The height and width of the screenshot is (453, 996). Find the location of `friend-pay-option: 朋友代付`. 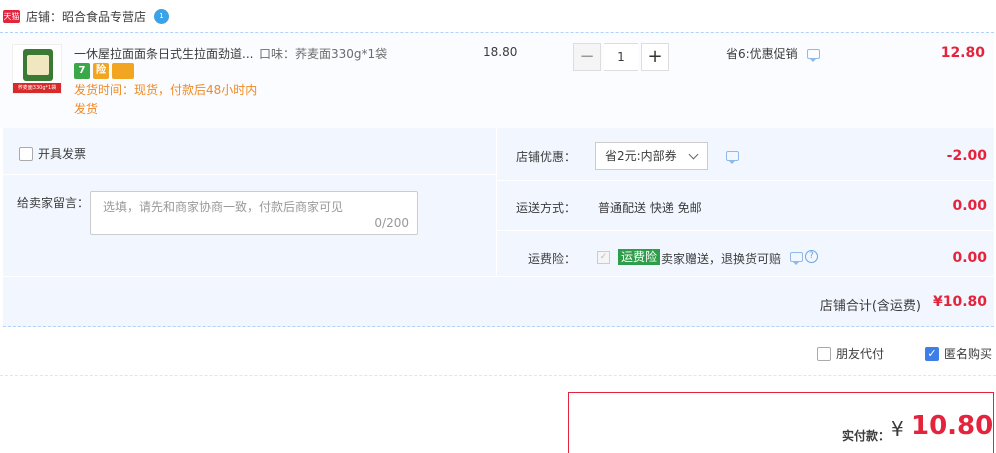

friend-pay-option: 朋友代付 is located at coordinates (850, 353).